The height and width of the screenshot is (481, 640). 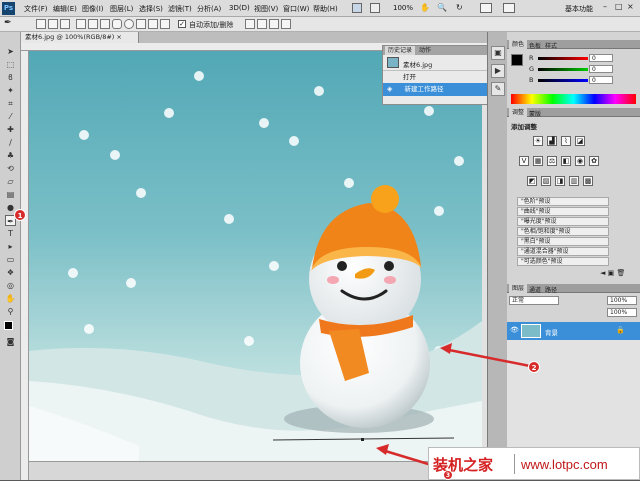 What do you see at coordinates (453, 407) in the screenshot?
I see `annotation-overlay` at bounding box center [453, 407].